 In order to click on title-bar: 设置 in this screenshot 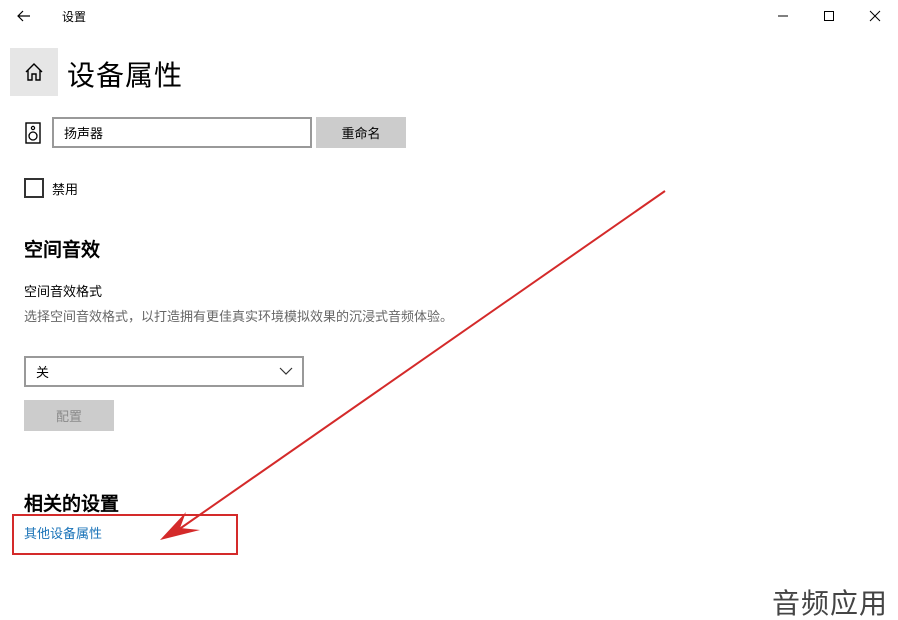, I will do `click(449, 16)`.